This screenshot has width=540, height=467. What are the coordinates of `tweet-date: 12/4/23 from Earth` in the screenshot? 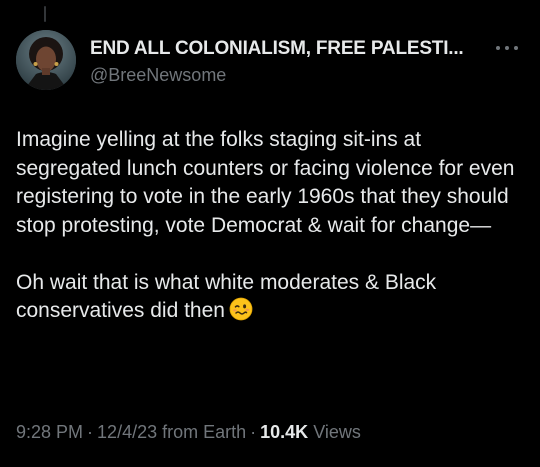 It's located at (171, 432).